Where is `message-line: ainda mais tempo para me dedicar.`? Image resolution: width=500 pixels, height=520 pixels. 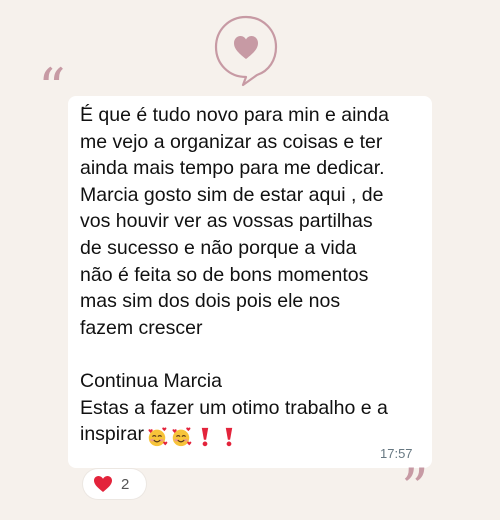
message-line: ainda mais tempo para me dedicar. is located at coordinates (232, 168).